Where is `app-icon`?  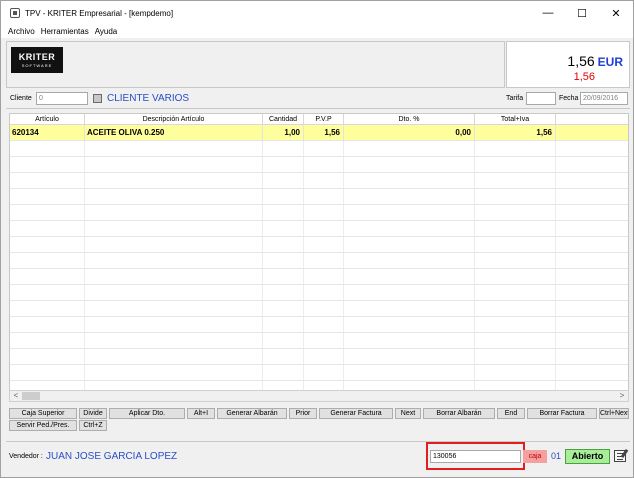
app-icon is located at coordinates (15, 13).